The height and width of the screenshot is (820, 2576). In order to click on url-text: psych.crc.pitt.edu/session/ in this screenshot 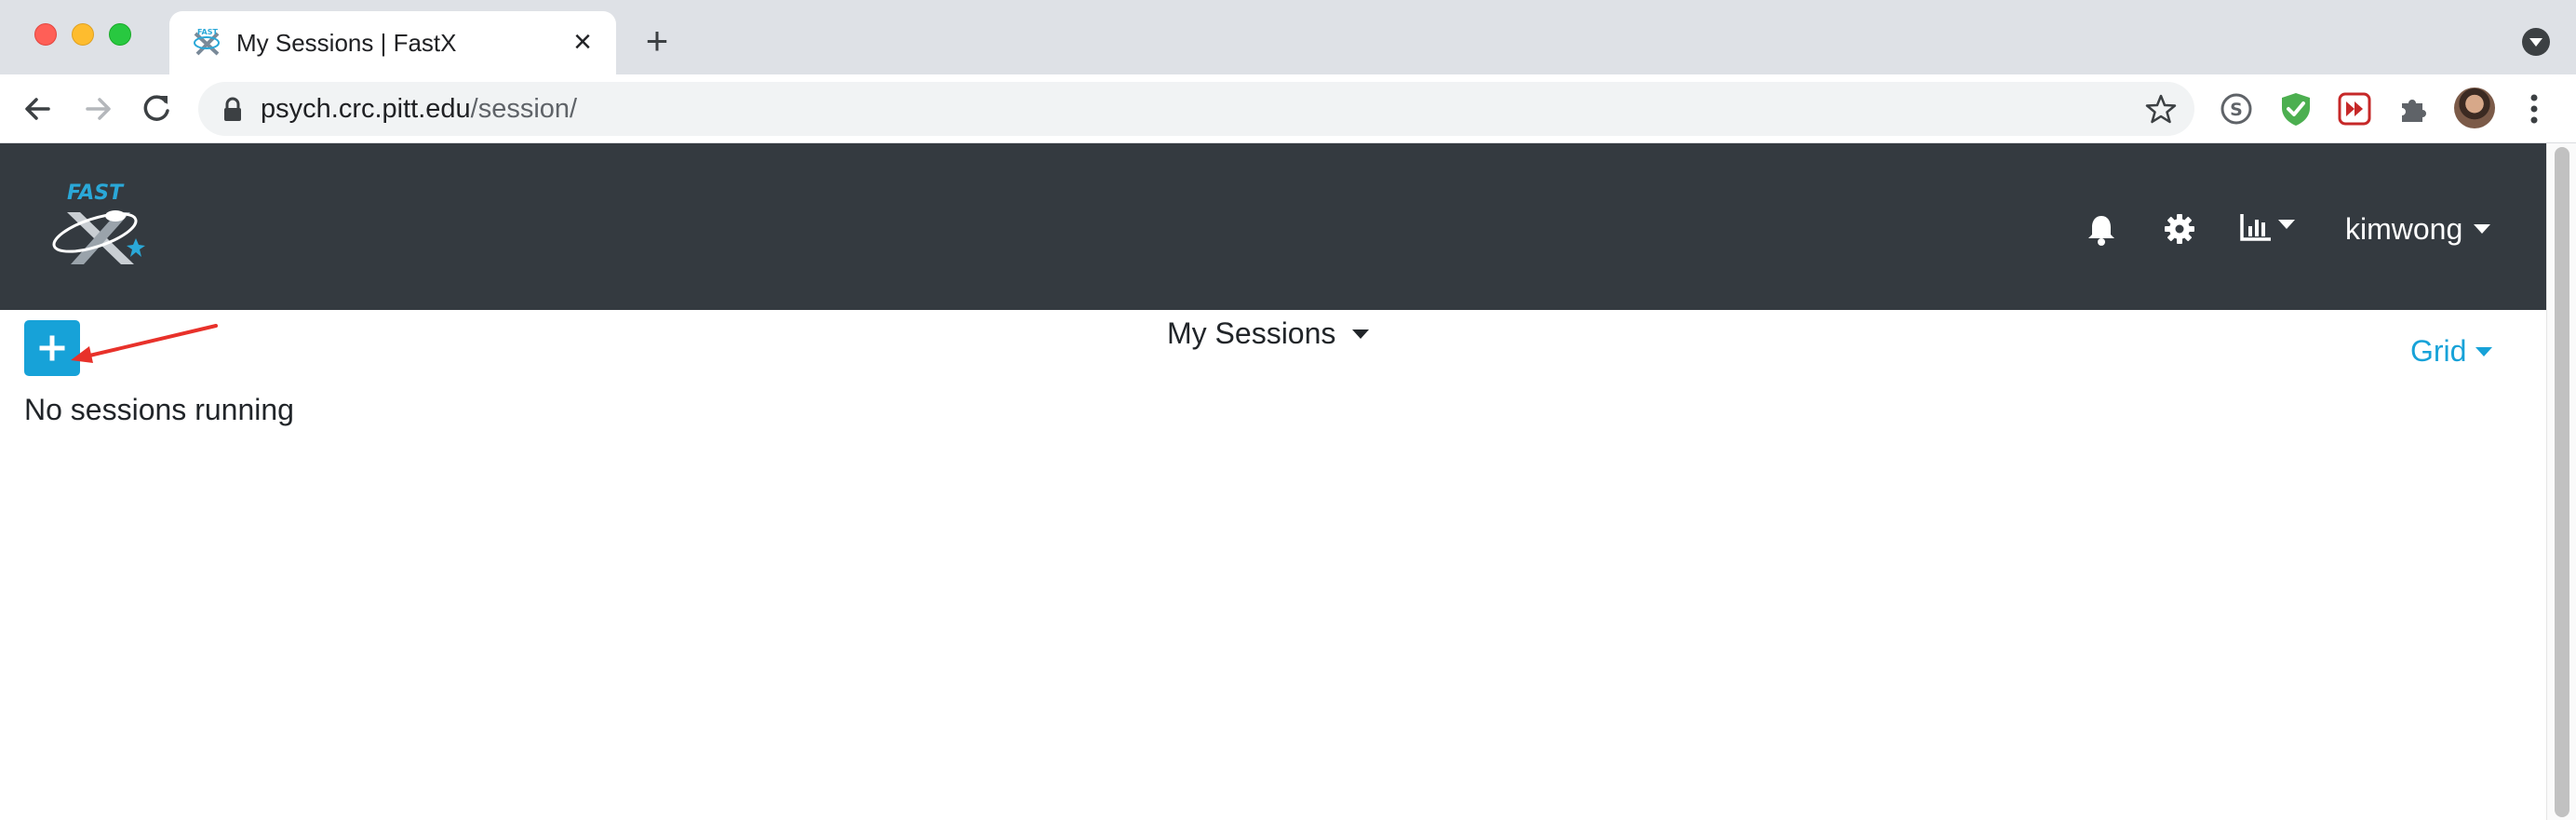, I will do `click(419, 109)`.